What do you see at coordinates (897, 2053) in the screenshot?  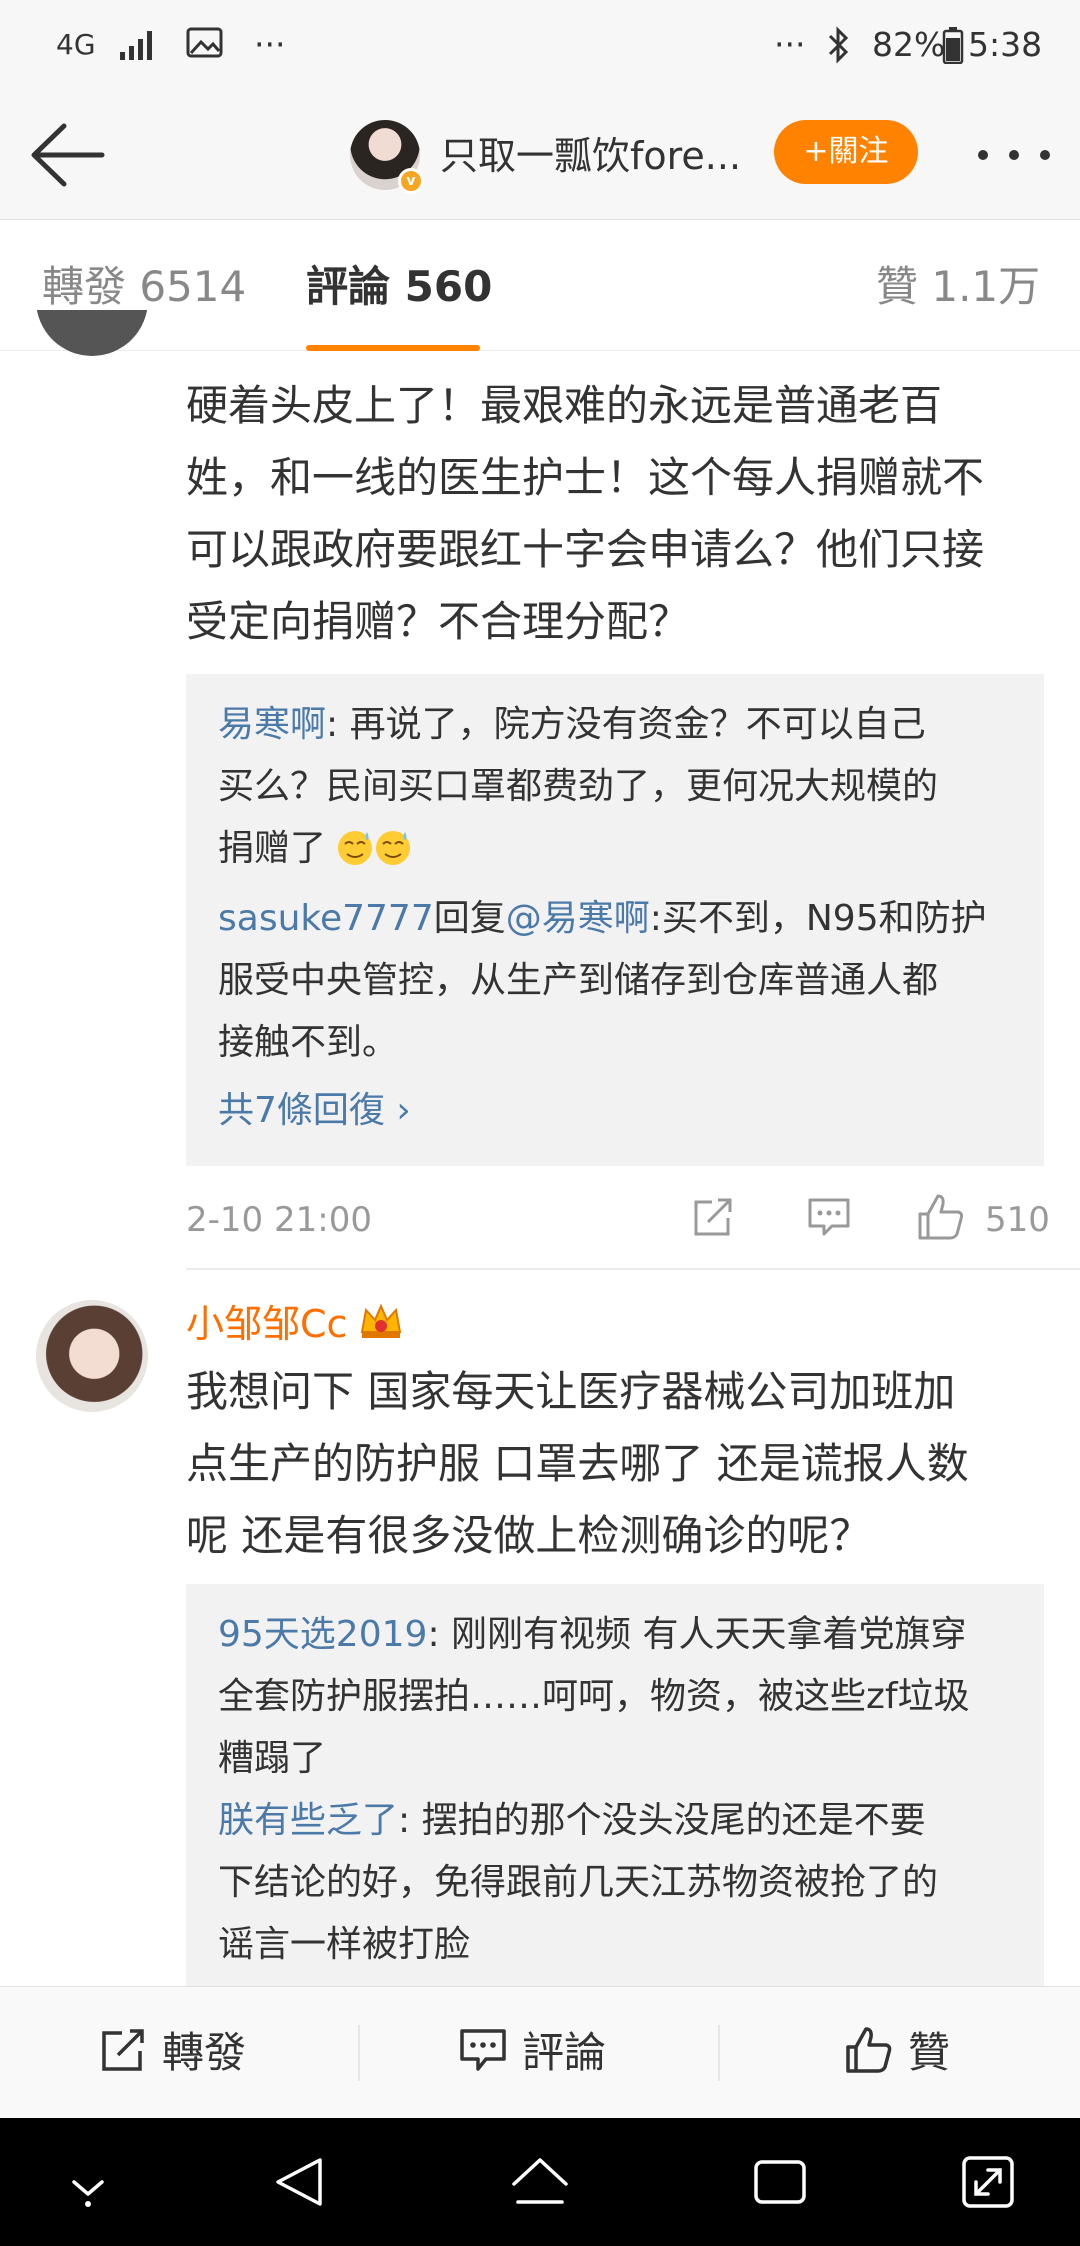 I see `like-button: 贊` at bounding box center [897, 2053].